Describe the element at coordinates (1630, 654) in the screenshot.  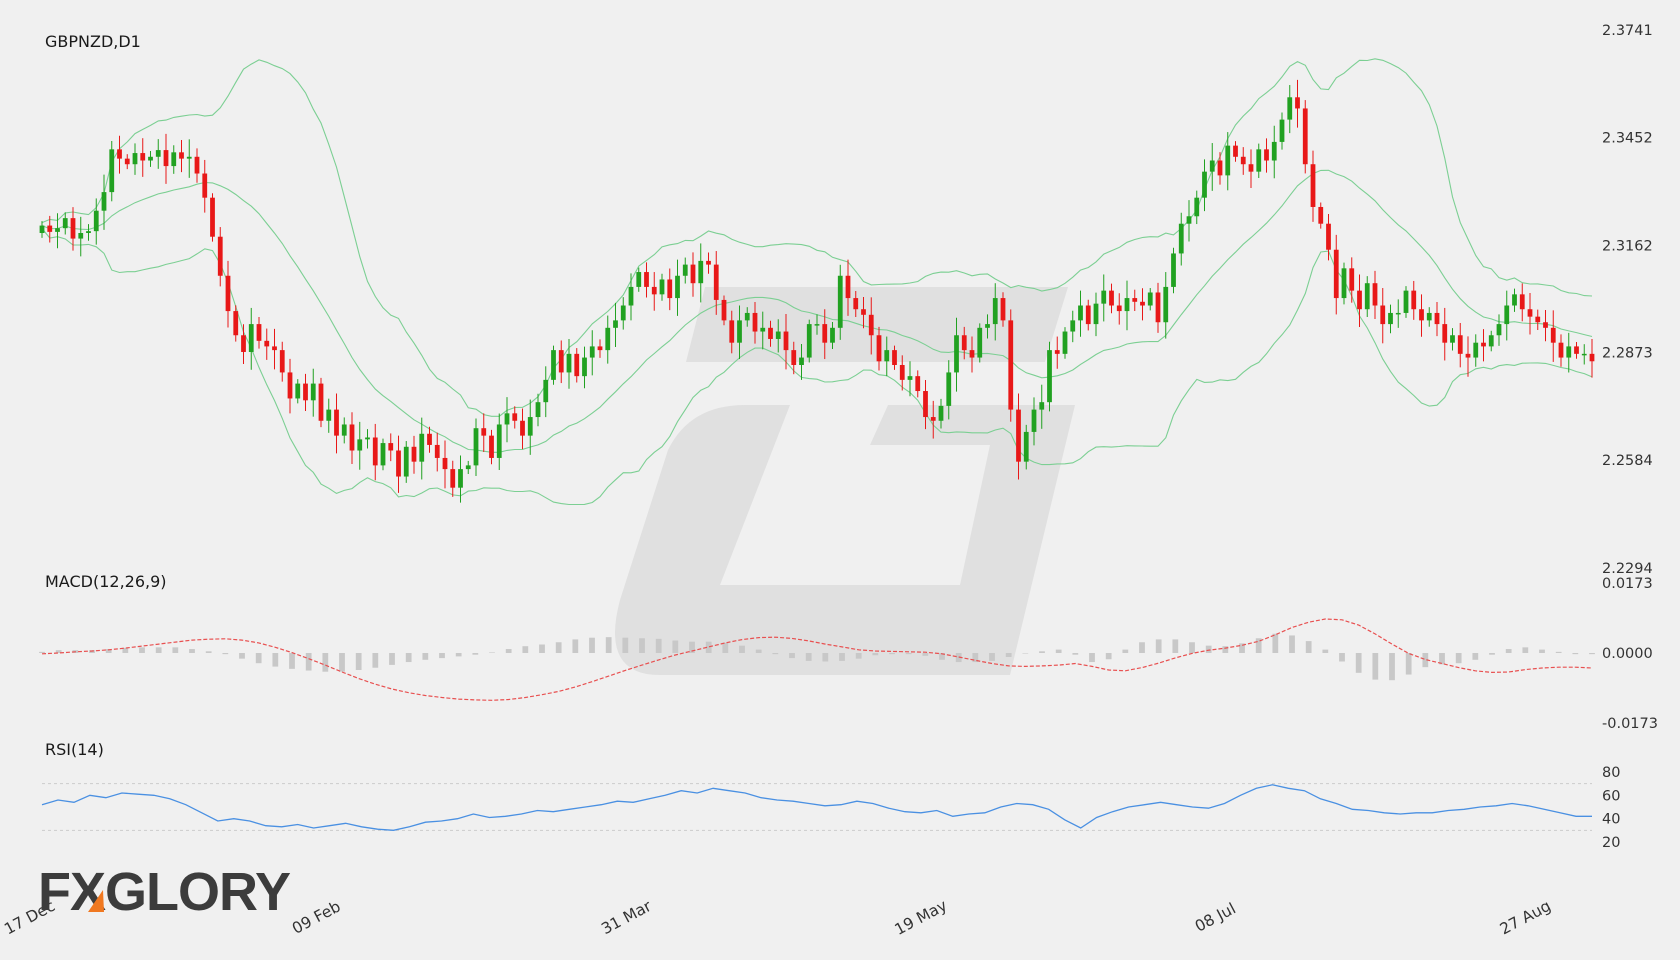
I see `macd-axis: 0.0173 0.0000 -0.0173` at that location.